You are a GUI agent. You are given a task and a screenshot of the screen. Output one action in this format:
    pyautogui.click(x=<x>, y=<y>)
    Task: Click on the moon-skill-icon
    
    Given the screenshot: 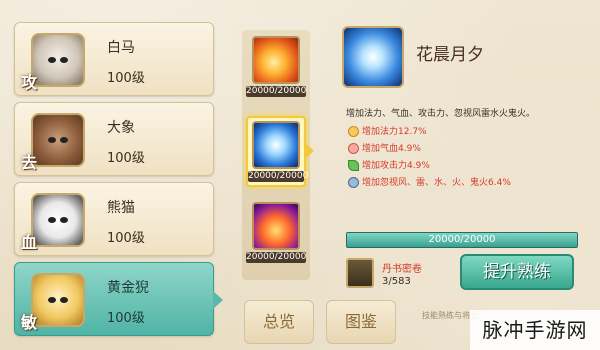 What is the action you would take?
    pyautogui.click(x=276, y=145)
    